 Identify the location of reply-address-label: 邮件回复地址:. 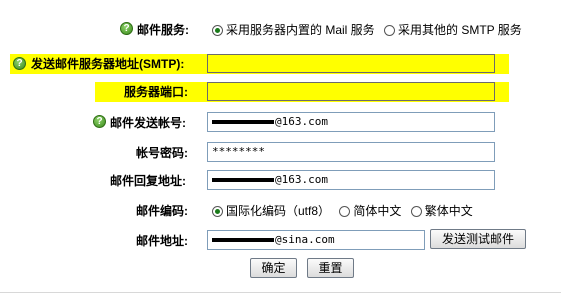
(148, 181).